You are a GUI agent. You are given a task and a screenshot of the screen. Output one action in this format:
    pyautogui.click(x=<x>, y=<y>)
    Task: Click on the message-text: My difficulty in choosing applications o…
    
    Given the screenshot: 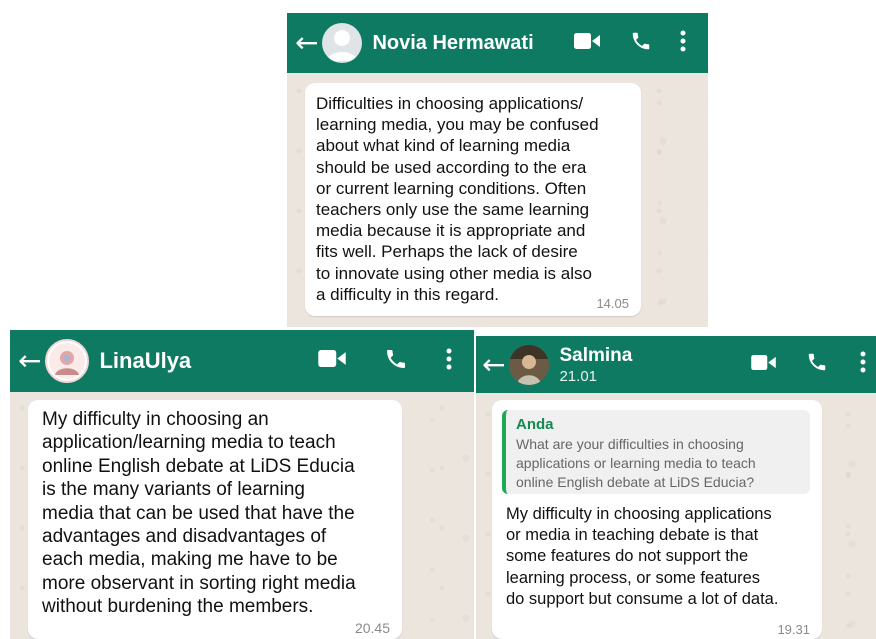 What is the action you would take?
    pyautogui.click(x=642, y=556)
    